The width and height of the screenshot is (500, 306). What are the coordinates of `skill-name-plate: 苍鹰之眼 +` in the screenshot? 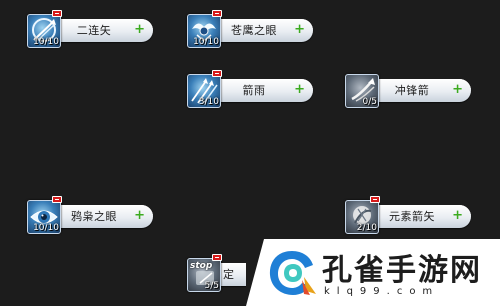 It's located at (261, 30).